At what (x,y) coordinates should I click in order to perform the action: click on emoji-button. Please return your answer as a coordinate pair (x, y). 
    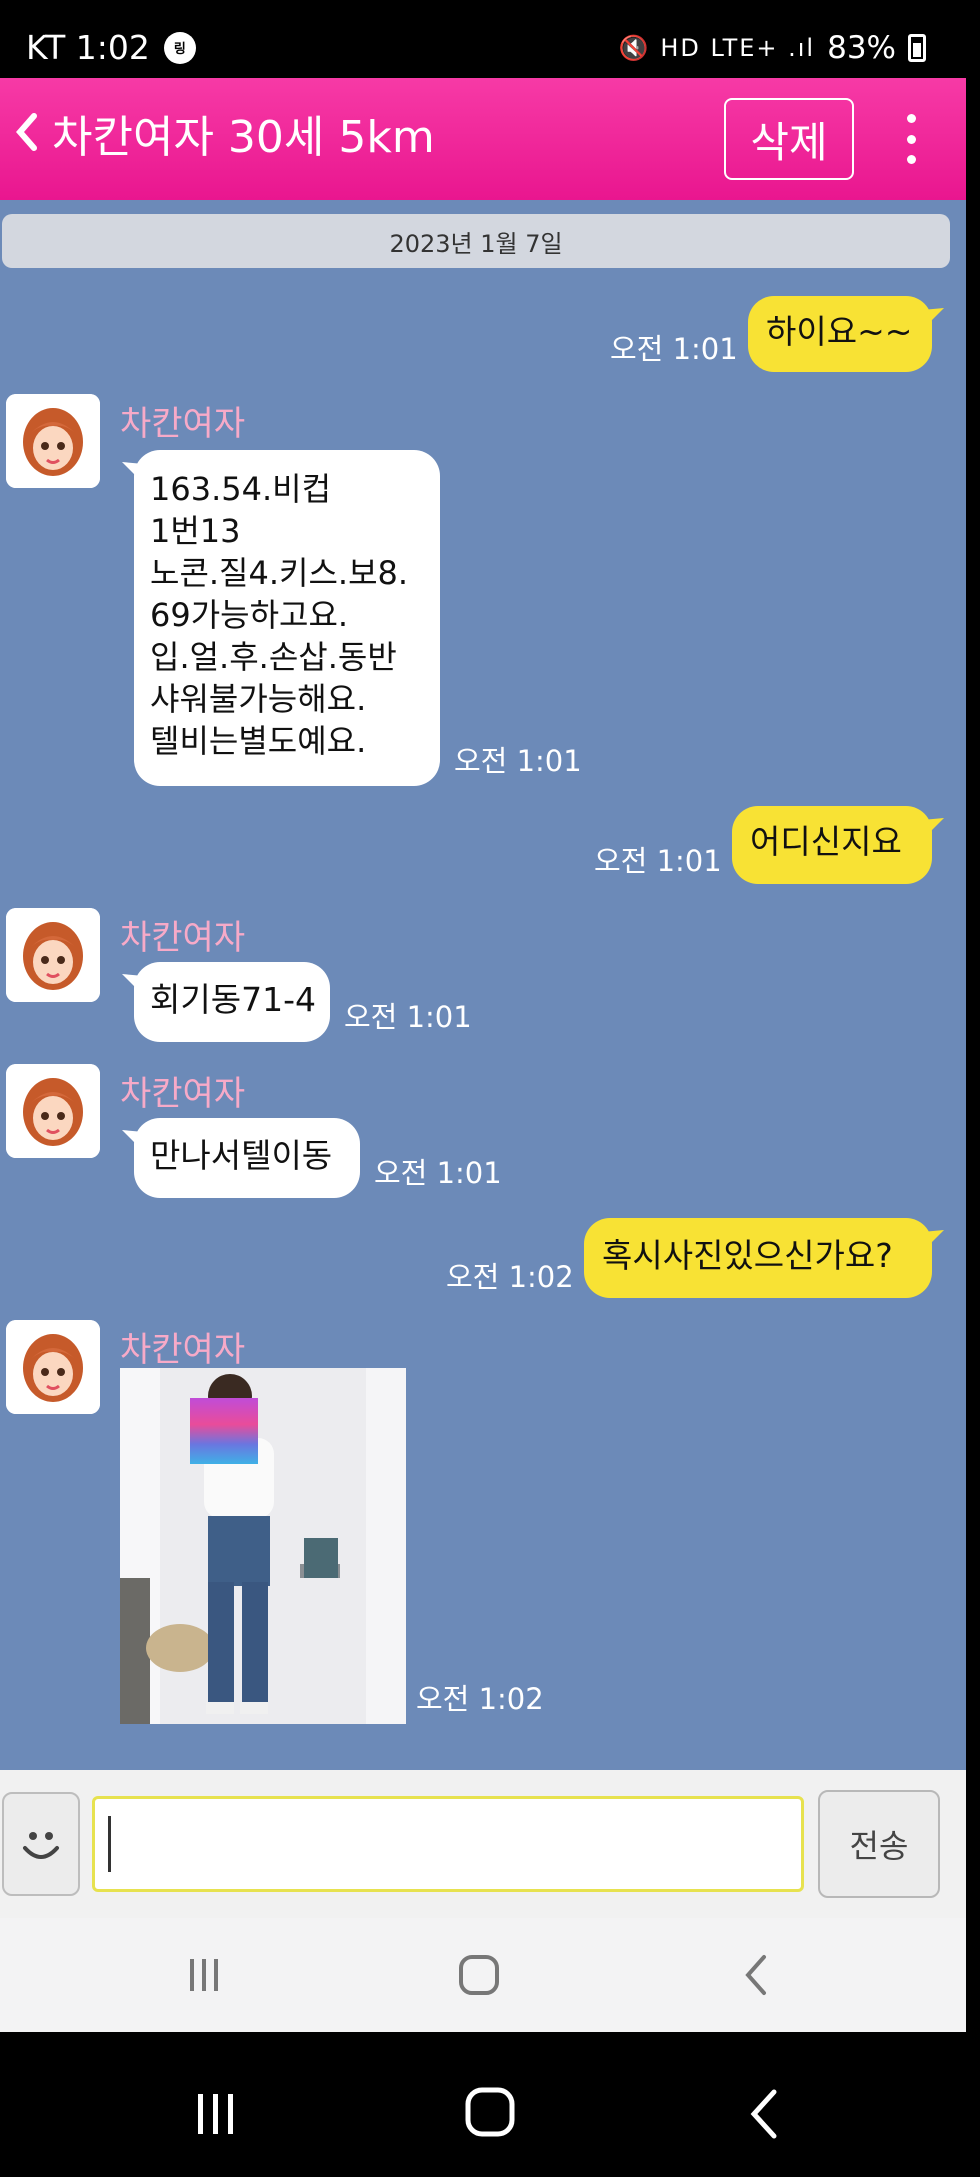
    Looking at the image, I should click on (41, 1844).